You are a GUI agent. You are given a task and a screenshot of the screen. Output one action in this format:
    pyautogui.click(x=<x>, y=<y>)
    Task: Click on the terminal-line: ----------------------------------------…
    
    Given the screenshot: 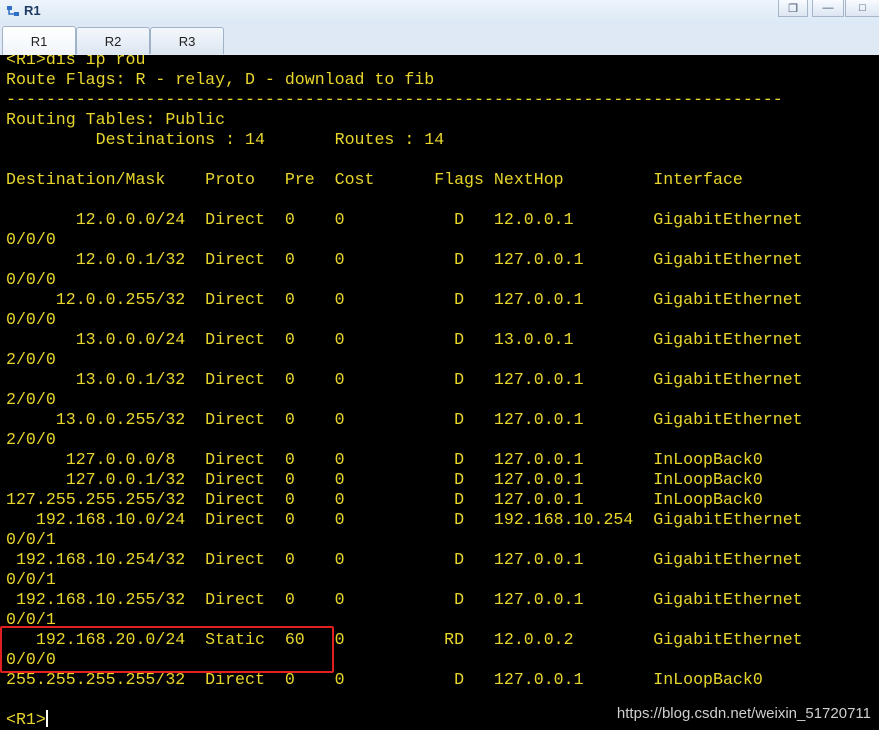 What is the action you would take?
    pyautogui.click(x=394, y=99)
    